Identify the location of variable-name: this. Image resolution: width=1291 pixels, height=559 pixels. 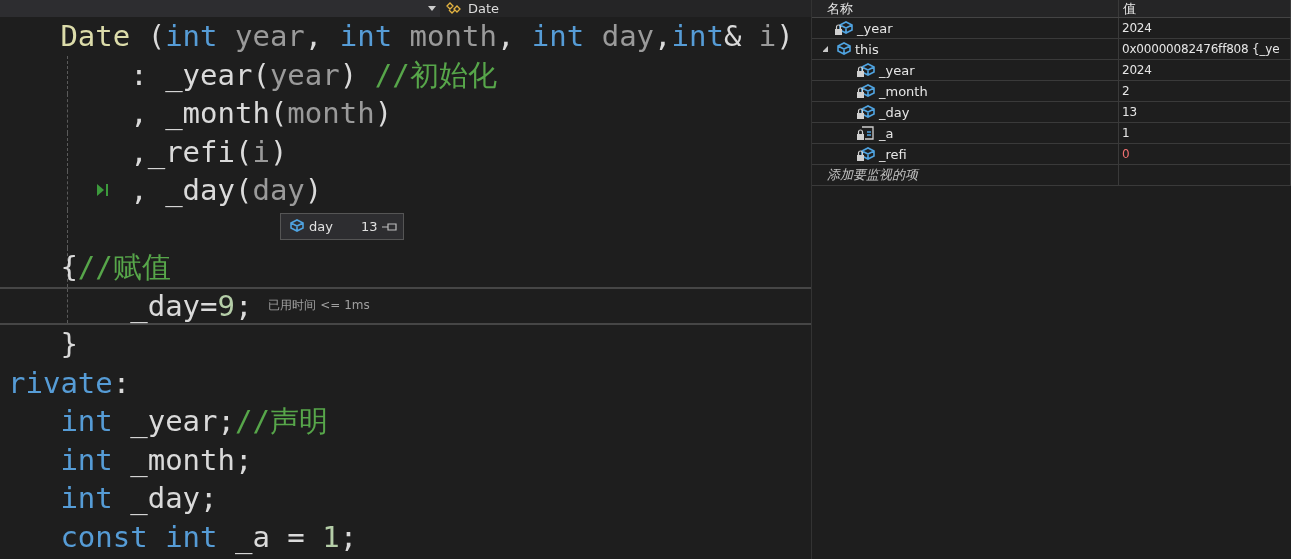
(867, 49).